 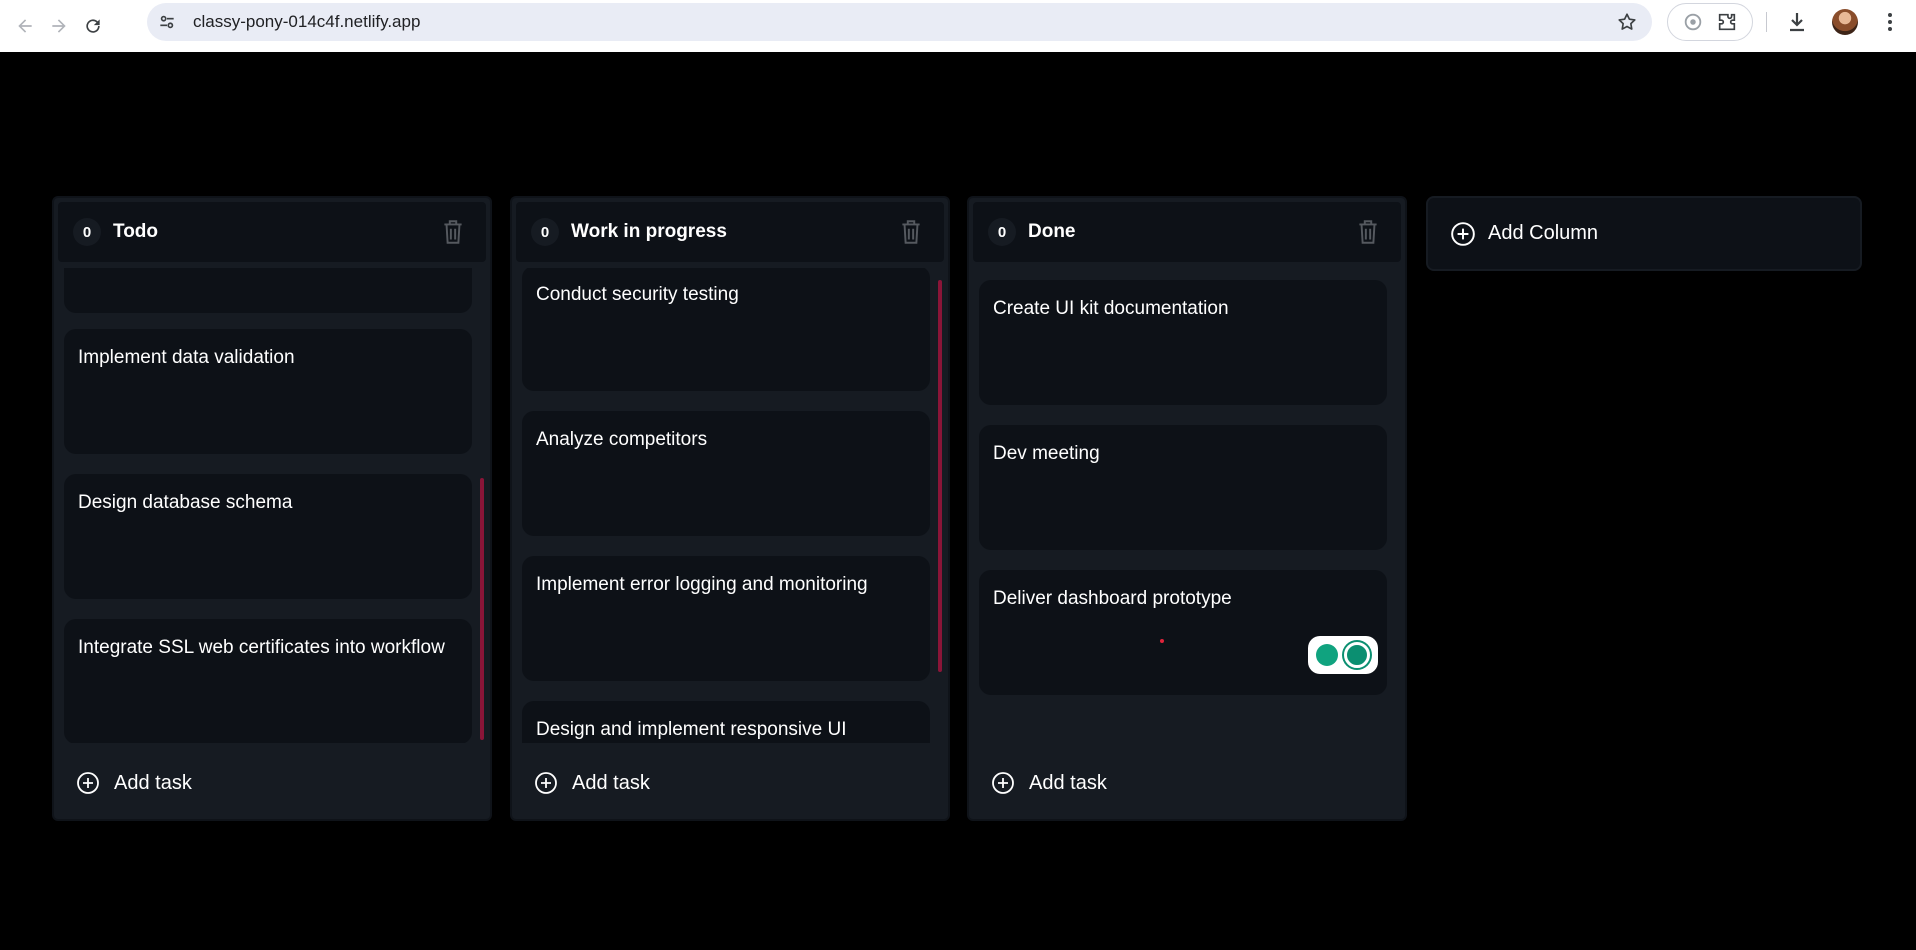 I want to click on column-title: Done, so click(x=1052, y=232).